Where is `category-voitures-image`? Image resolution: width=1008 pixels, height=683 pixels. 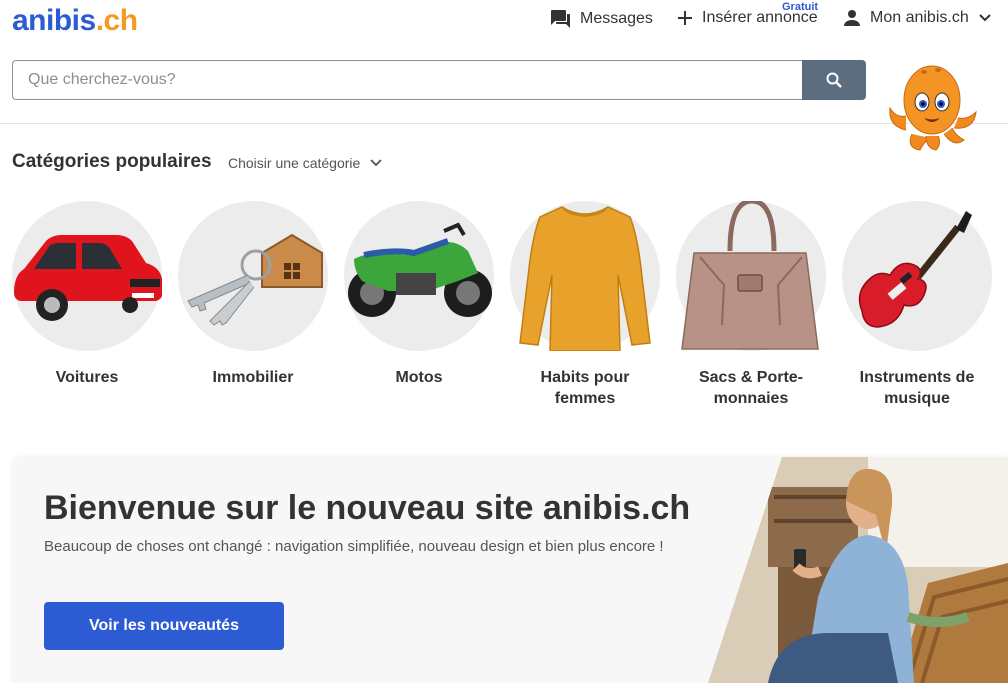
category-voitures-image is located at coordinates (87, 276).